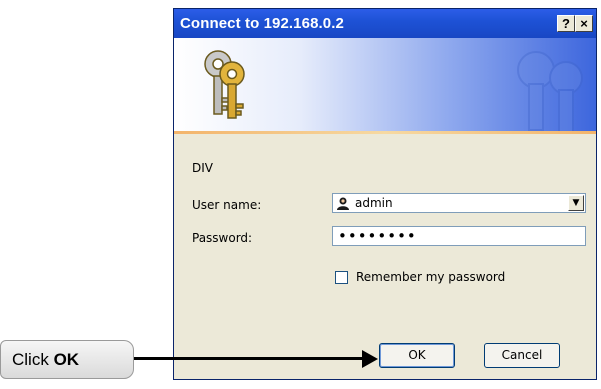 The image size is (601, 389). What do you see at coordinates (374, 203) in the screenshot?
I see `username-value: admin` at bounding box center [374, 203].